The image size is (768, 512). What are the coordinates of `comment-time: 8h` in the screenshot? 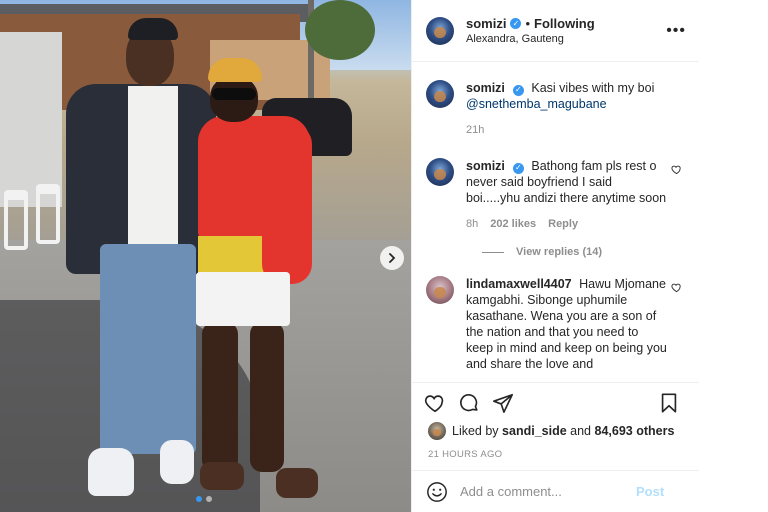 It's located at (472, 224).